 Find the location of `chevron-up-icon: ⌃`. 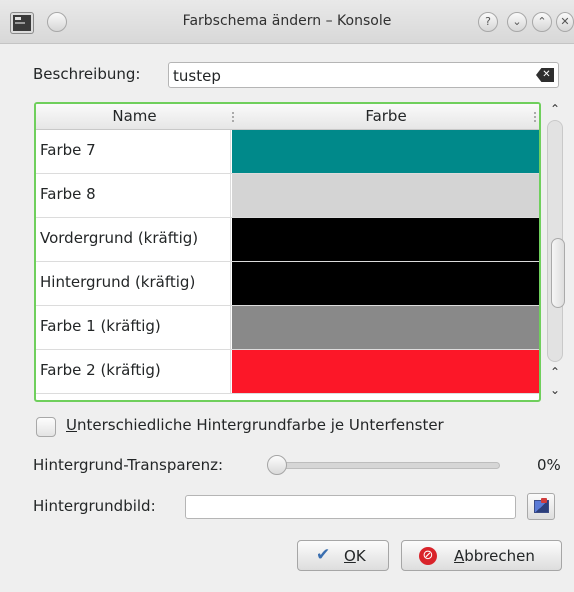

chevron-up-icon: ⌃ is located at coordinates (542, 21).